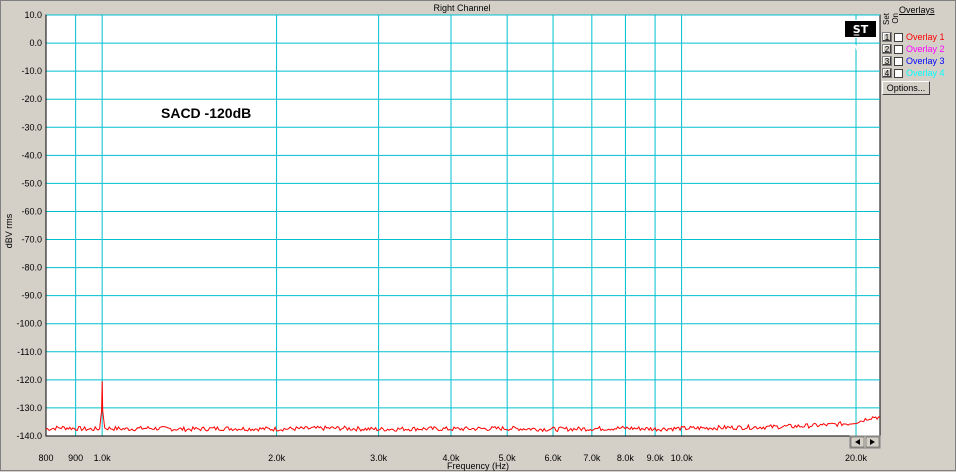 The height and width of the screenshot is (472, 956). Describe the element at coordinates (33, 15) in the screenshot. I see `y-tick-label: 10.0` at that location.